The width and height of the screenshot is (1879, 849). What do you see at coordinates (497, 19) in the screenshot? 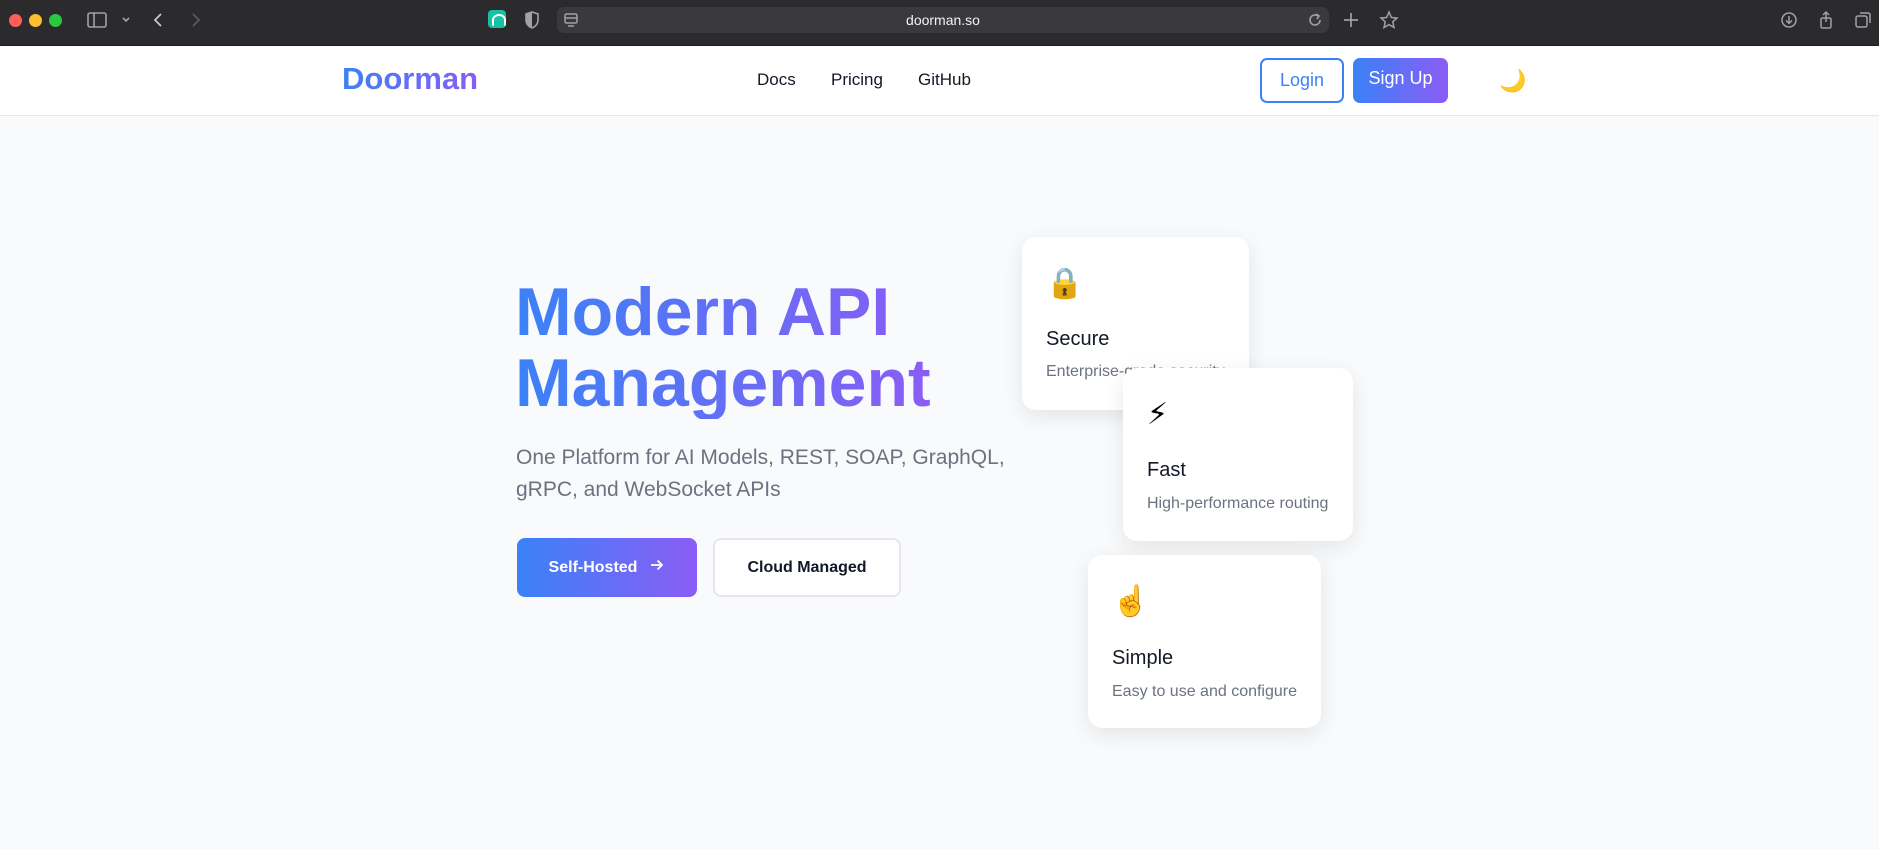
I see `extension-icon` at bounding box center [497, 19].